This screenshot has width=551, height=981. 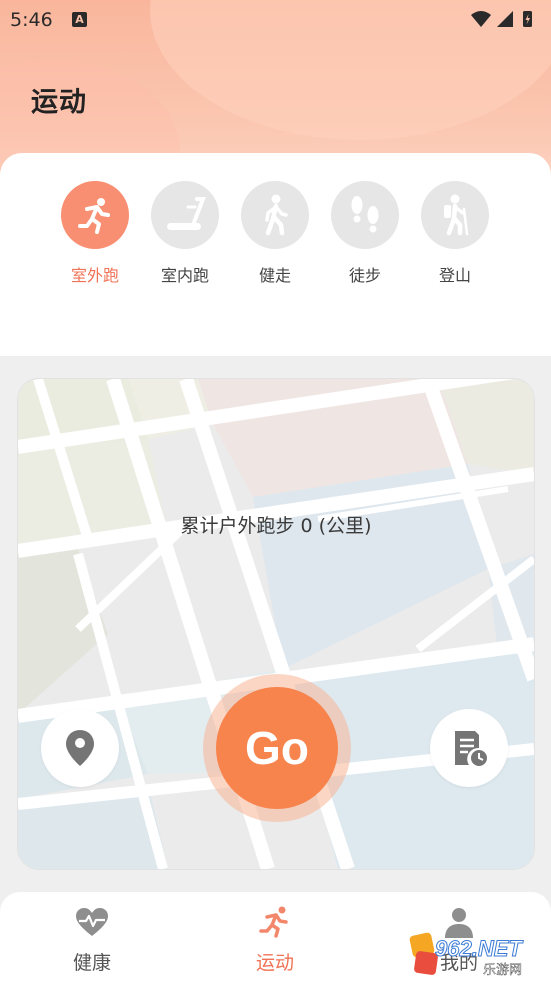 What do you see at coordinates (502, 970) in the screenshot?
I see `svg-text: 乐游网` at bounding box center [502, 970].